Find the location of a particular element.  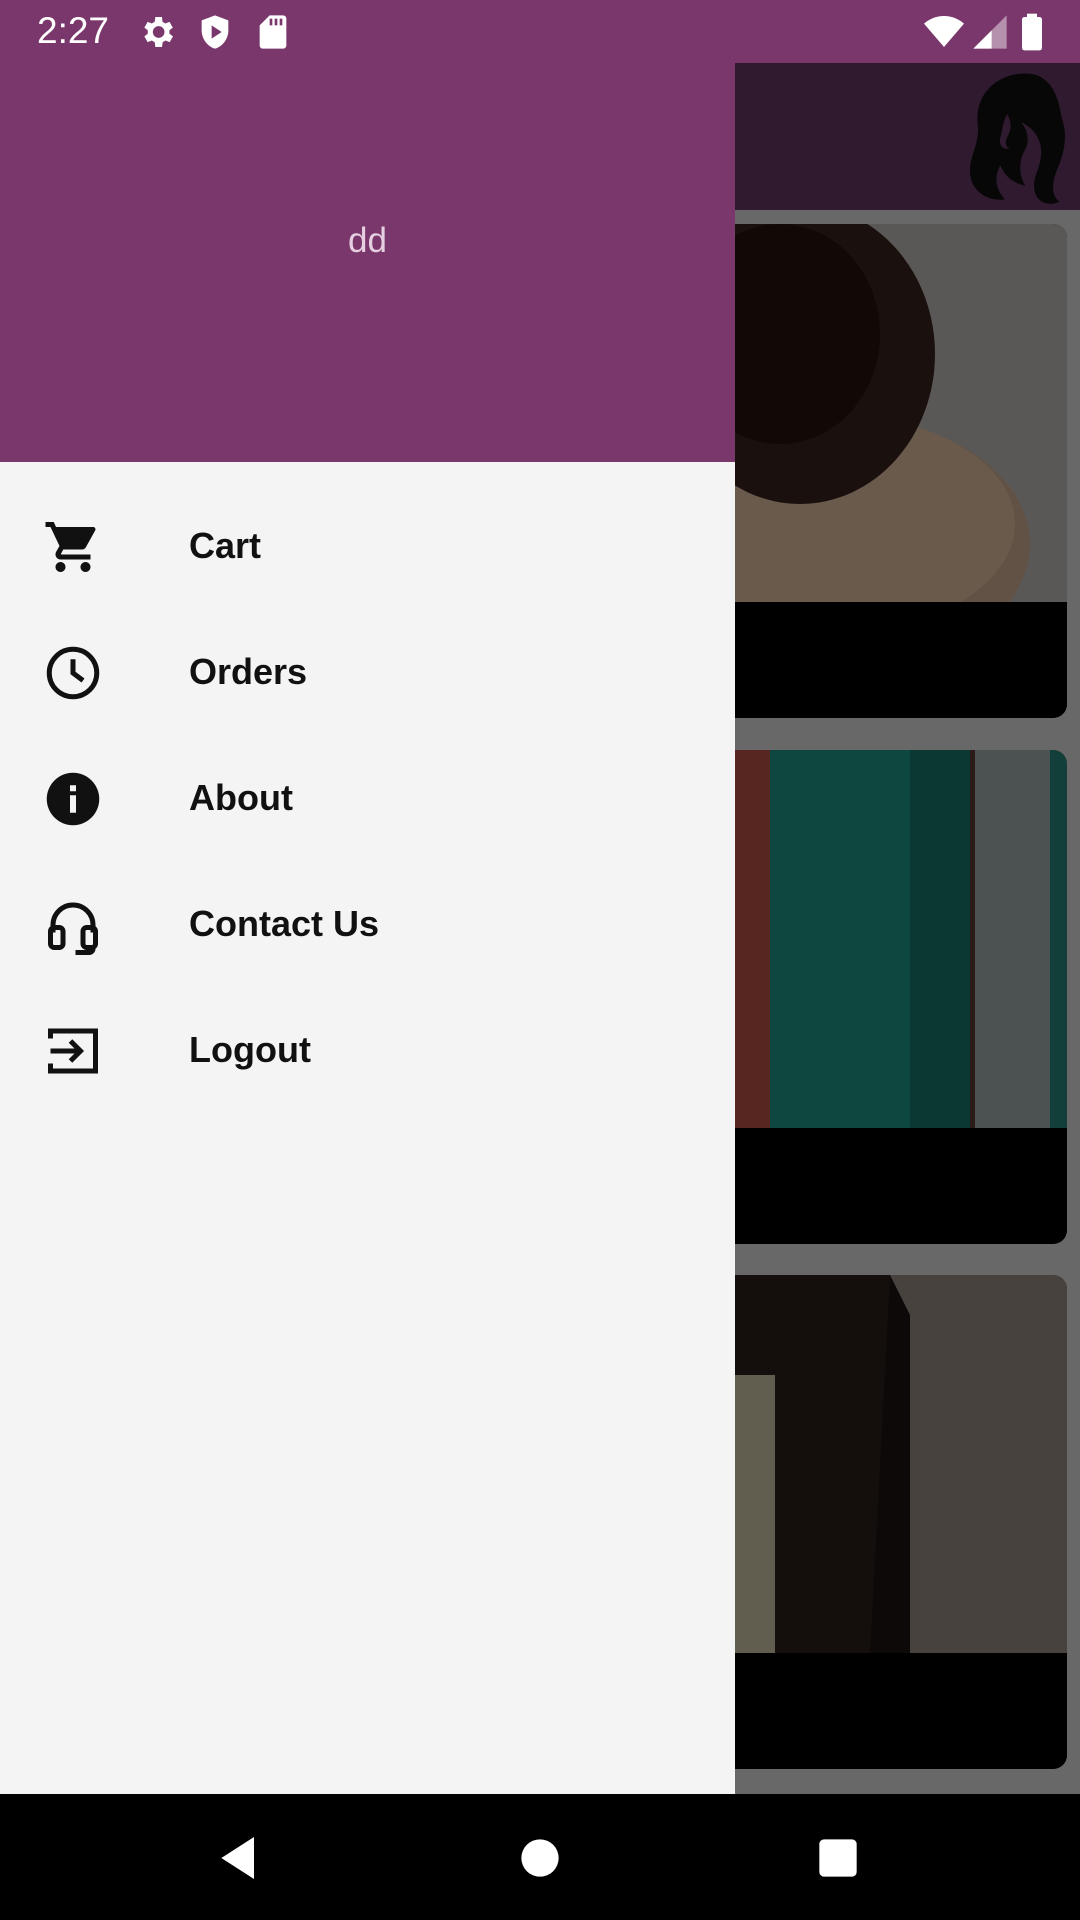

sd-card-icon is located at coordinates (273, 32).